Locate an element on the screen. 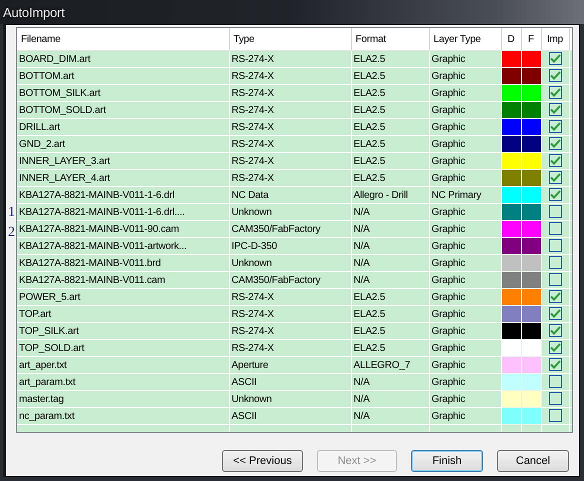  column-header: Imp is located at coordinates (555, 39).